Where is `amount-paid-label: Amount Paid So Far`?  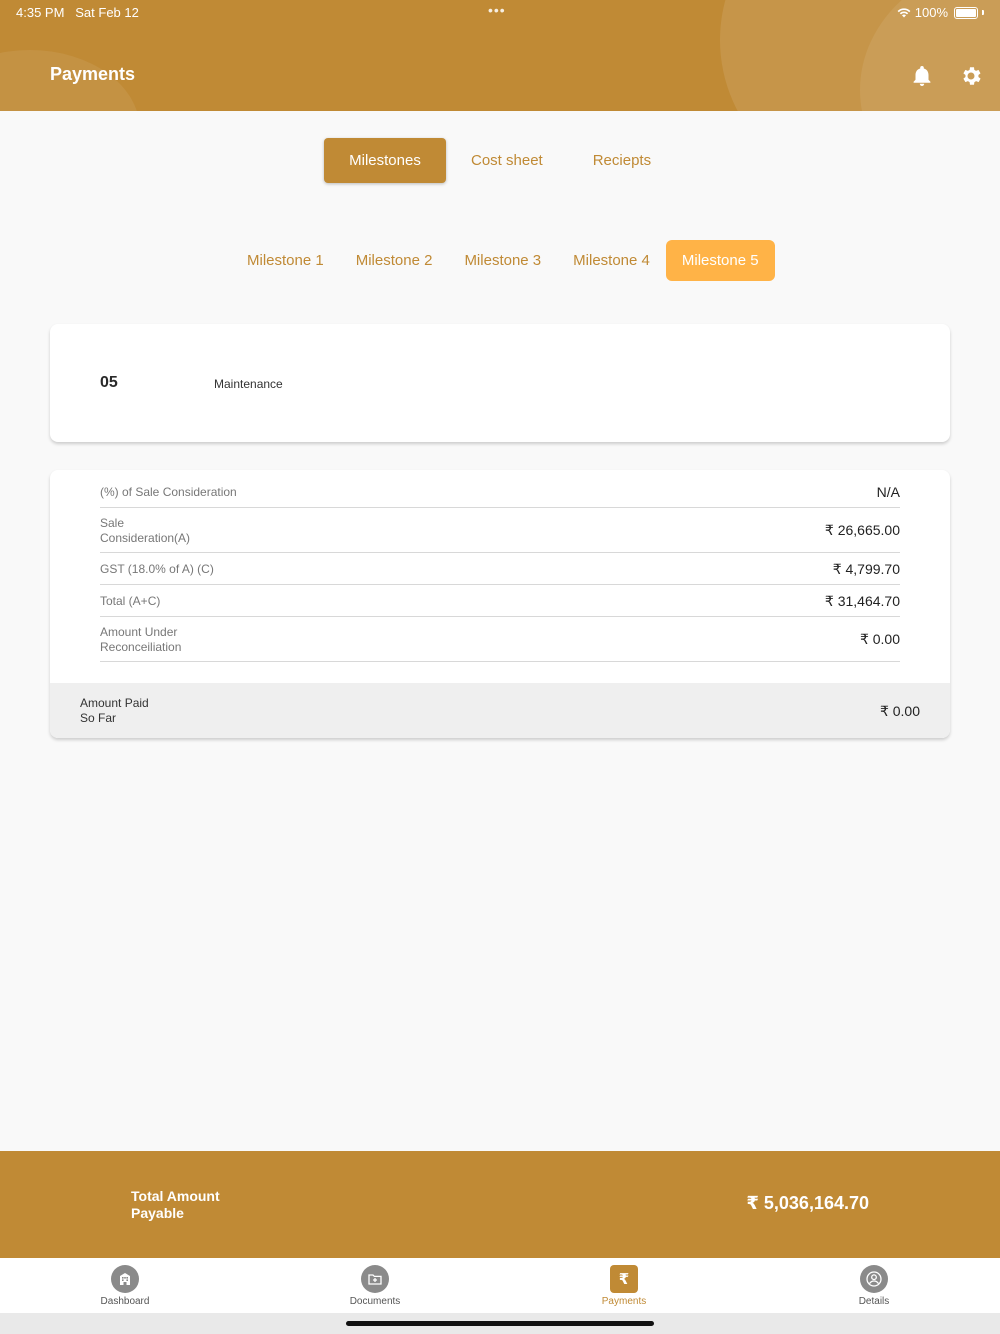 amount-paid-label: Amount Paid So Far is located at coordinates (114, 711).